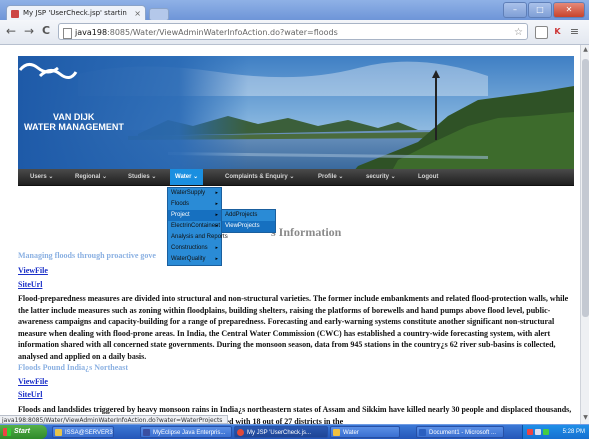 Image resolution: width=589 pixels, height=439 pixels. Describe the element at coordinates (146, 432) in the screenshot. I see `eclipse-icon` at that location.